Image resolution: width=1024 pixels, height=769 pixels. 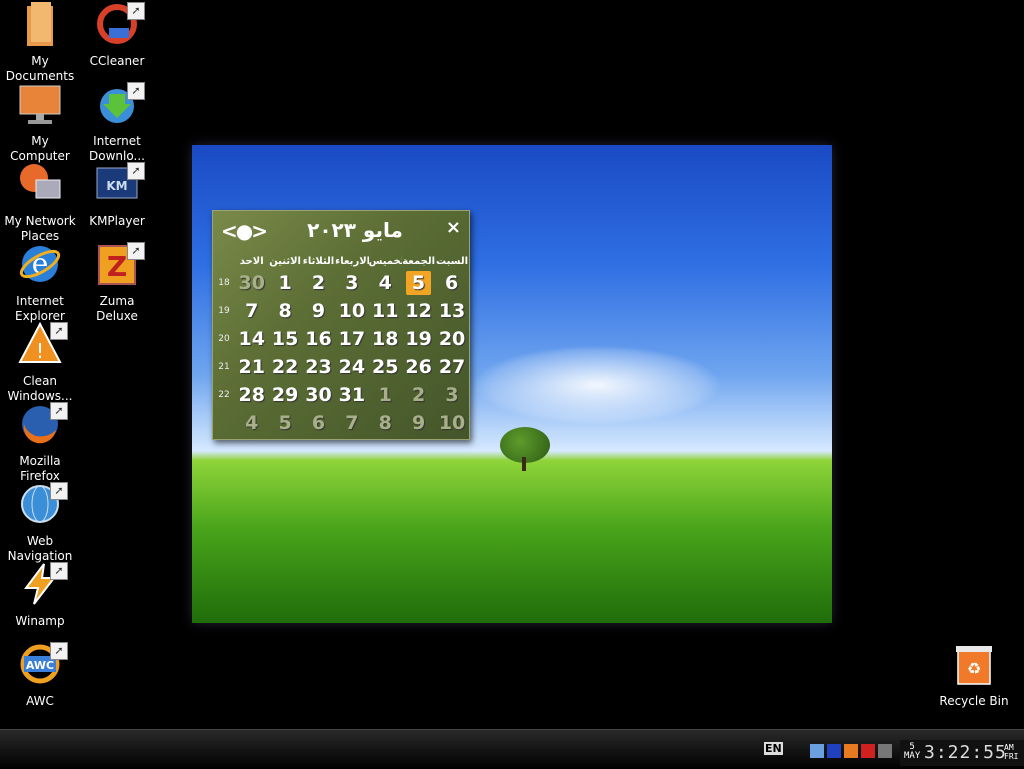 What do you see at coordinates (418, 311) in the screenshot?
I see `calendar-day: 12` at bounding box center [418, 311].